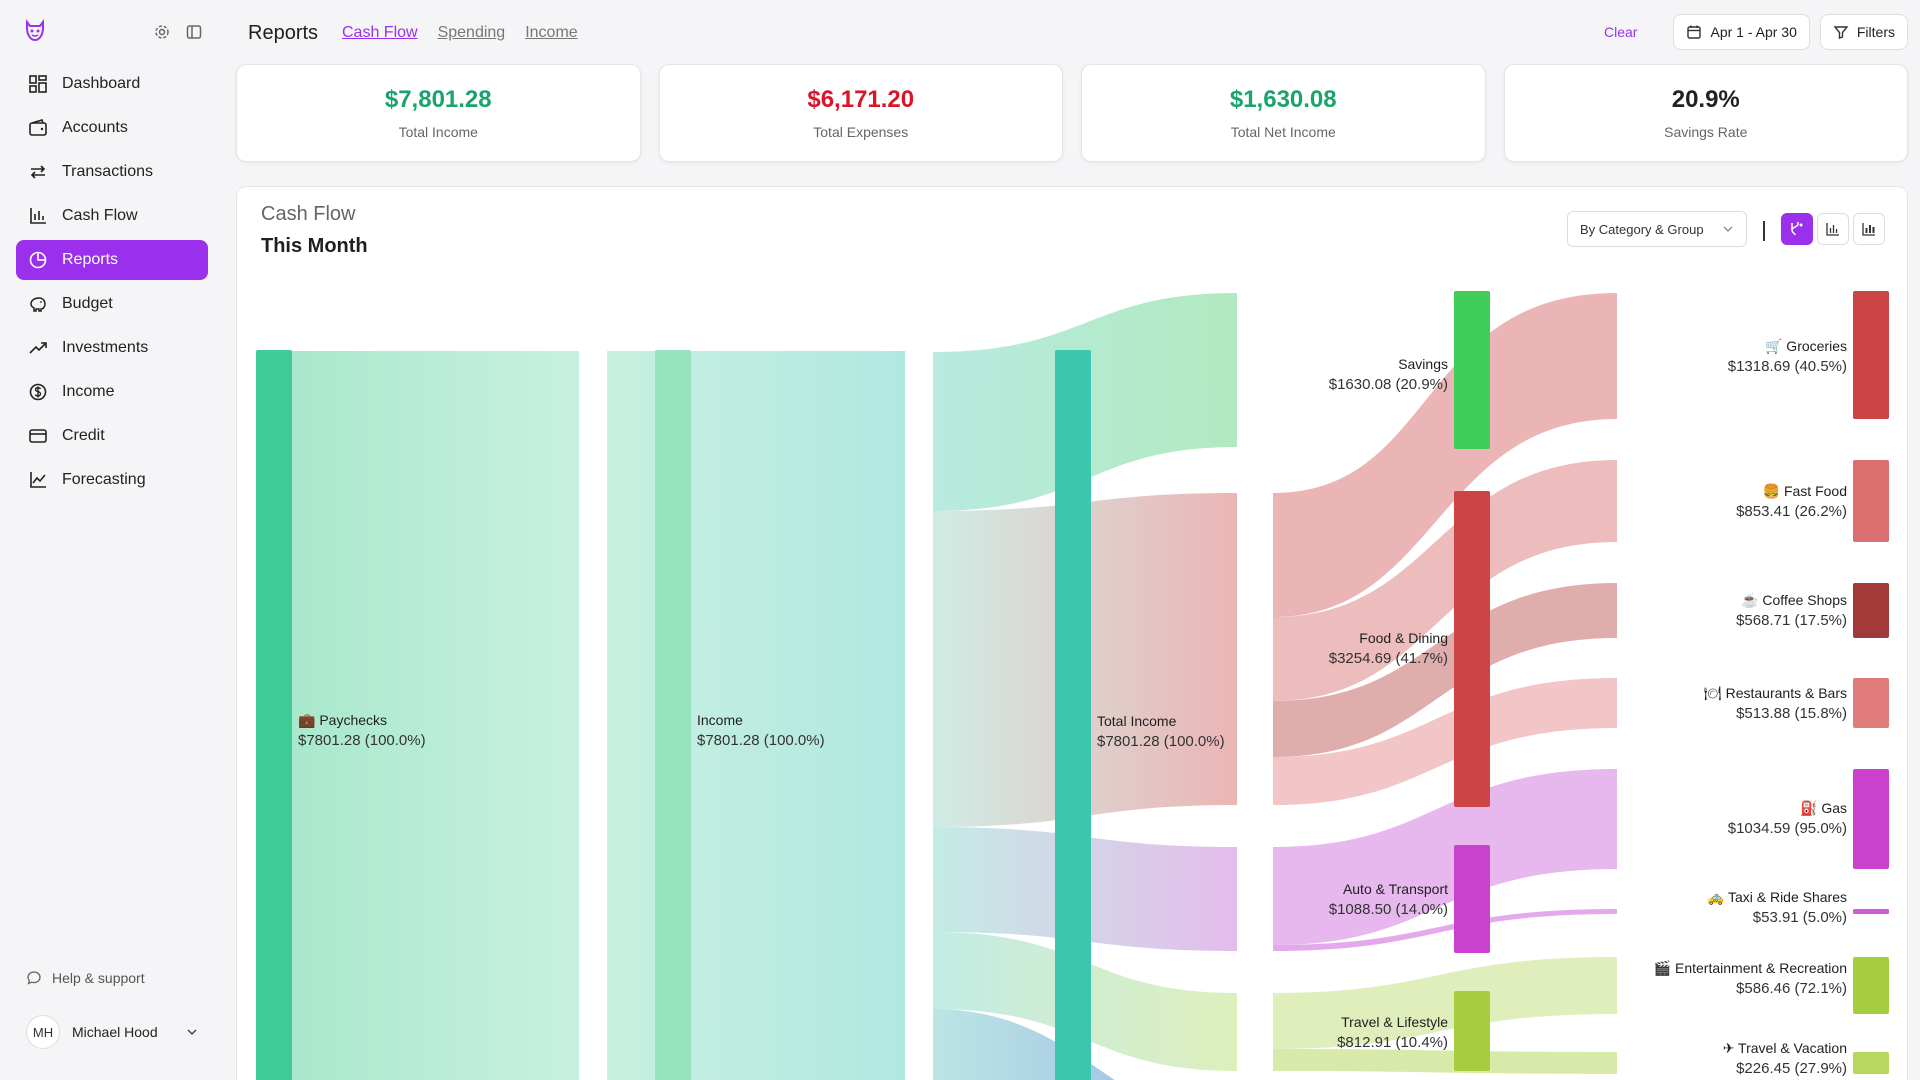 This screenshot has height=1080, width=1920. What do you see at coordinates (1871, 355) in the screenshot?
I see `sankey-node-groceries` at bounding box center [1871, 355].